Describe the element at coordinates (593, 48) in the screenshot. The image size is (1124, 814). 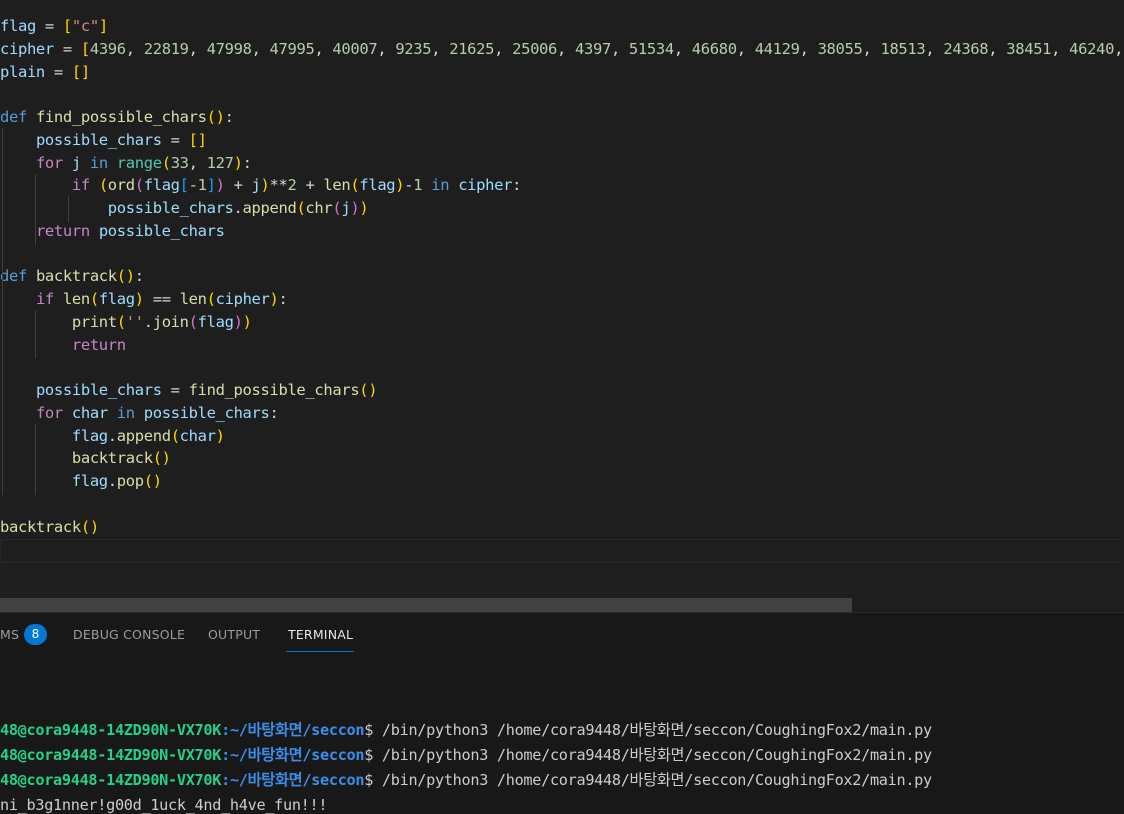
I see `code-token: 4397` at that location.